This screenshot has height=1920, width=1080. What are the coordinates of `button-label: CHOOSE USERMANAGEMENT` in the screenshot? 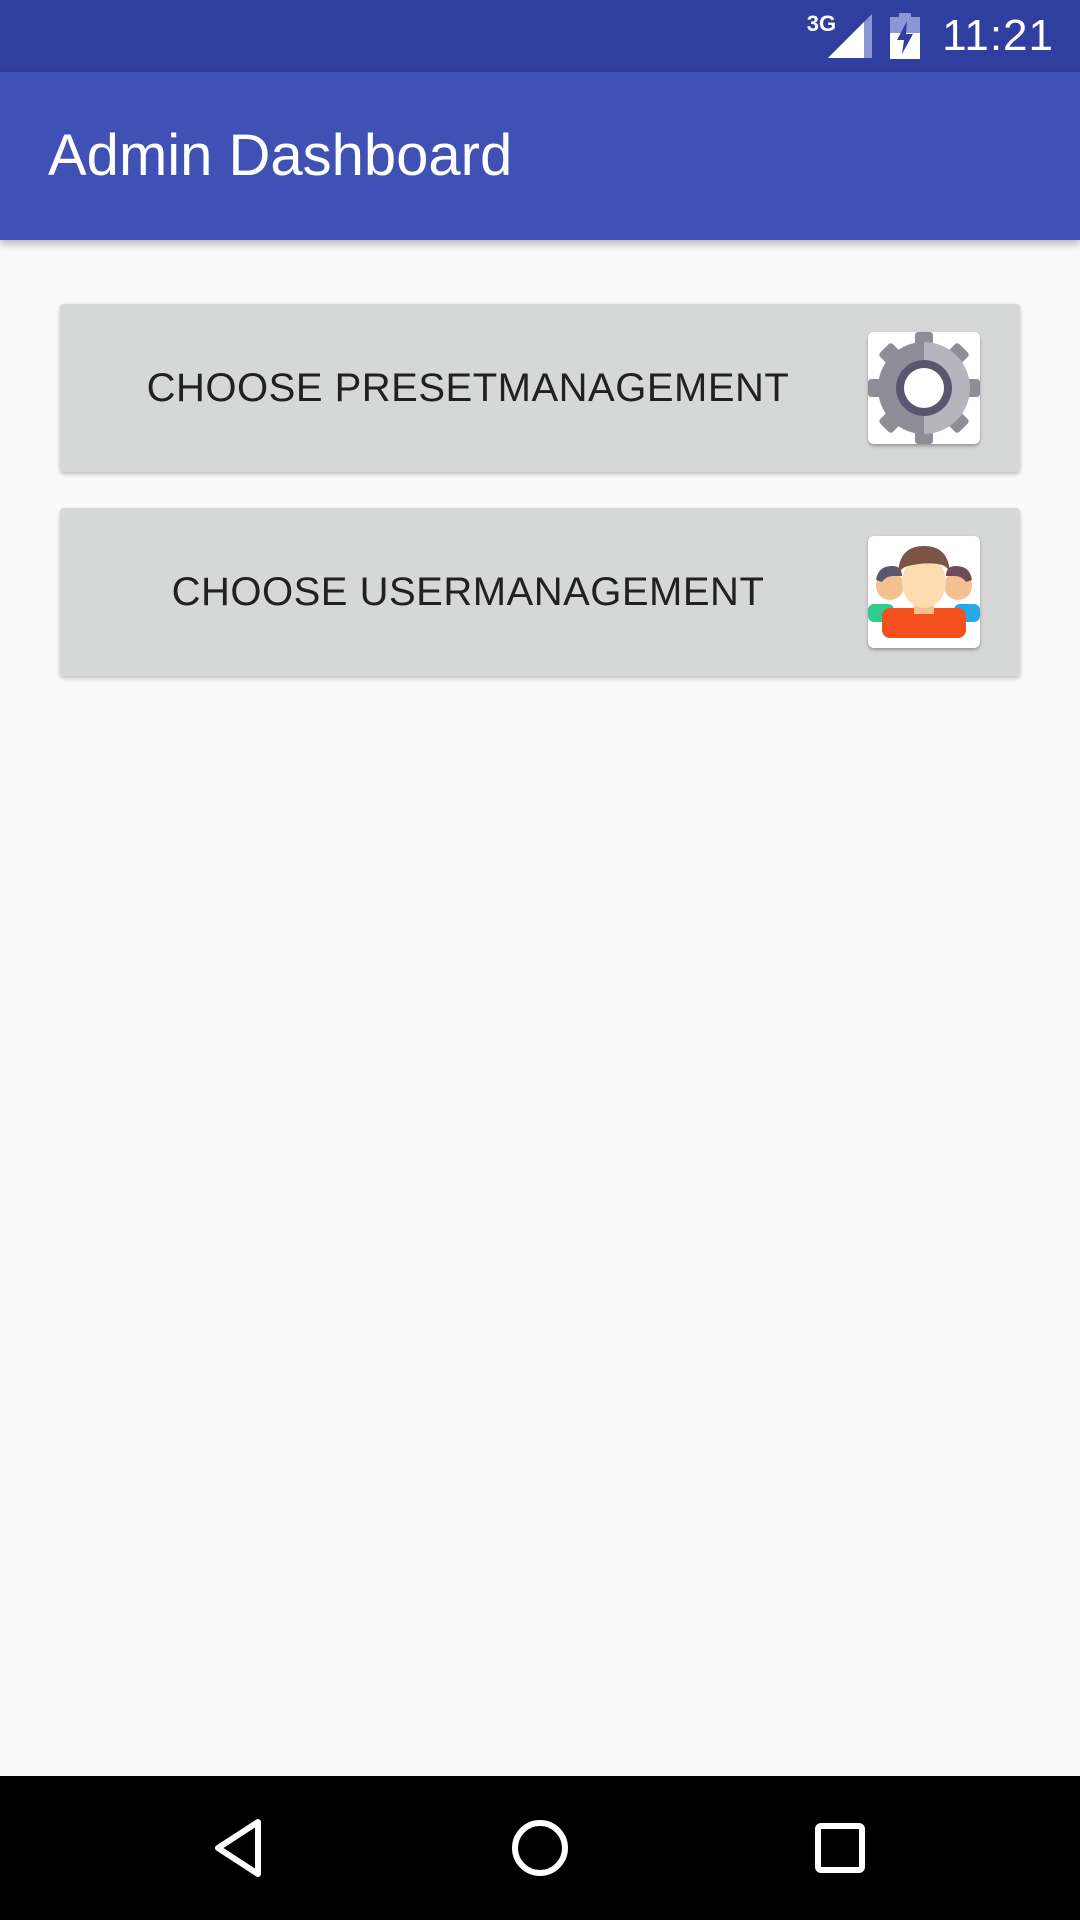 It's located at (468, 592).